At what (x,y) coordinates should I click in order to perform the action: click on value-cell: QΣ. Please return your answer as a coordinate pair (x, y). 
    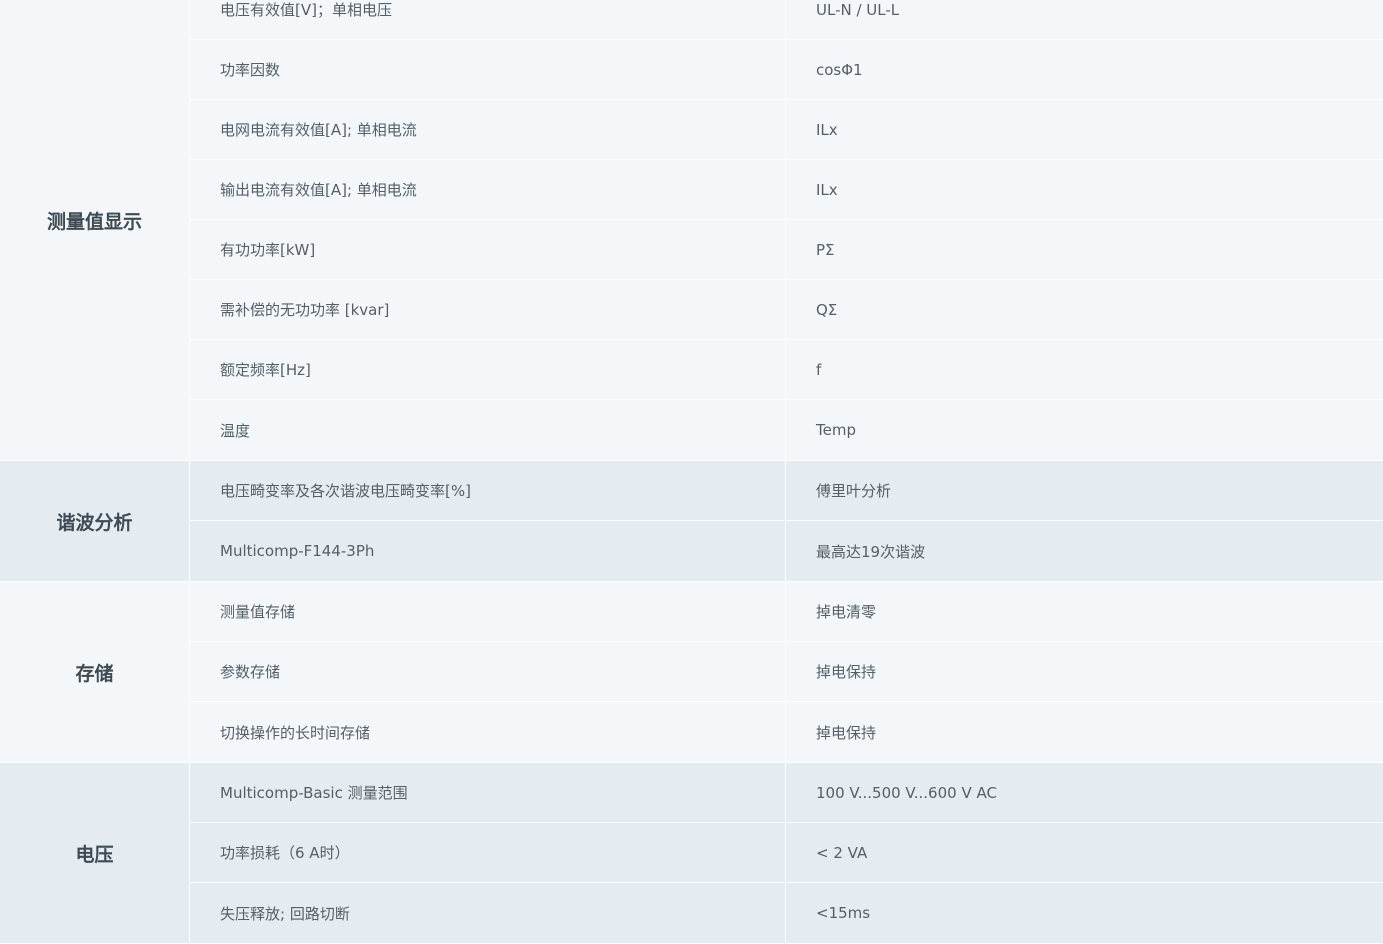
    Looking at the image, I should click on (827, 309).